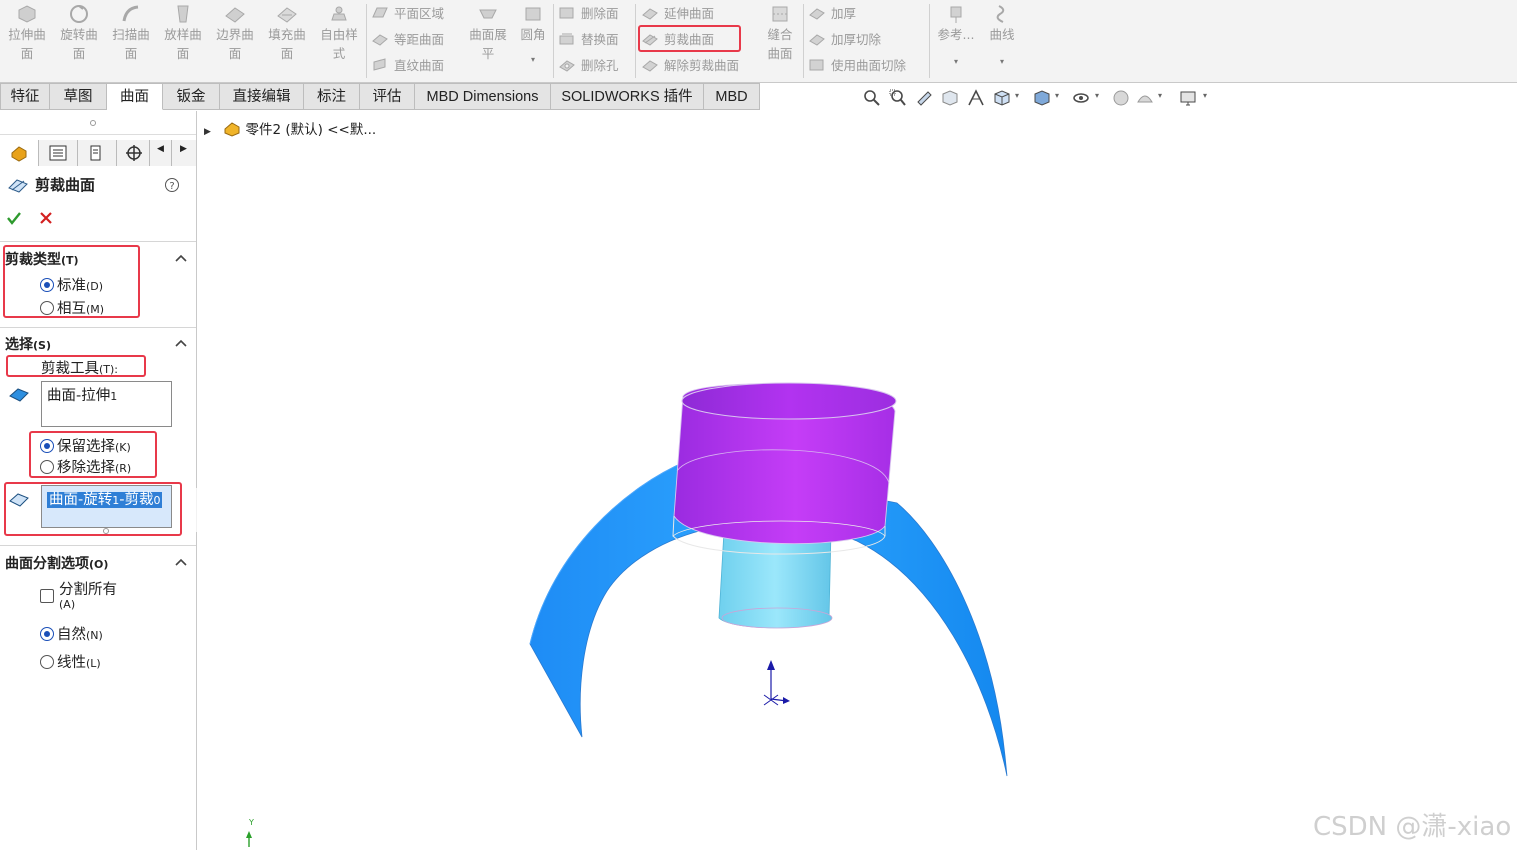  I want to click on tabs-scroll-right: ▶, so click(184, 153).